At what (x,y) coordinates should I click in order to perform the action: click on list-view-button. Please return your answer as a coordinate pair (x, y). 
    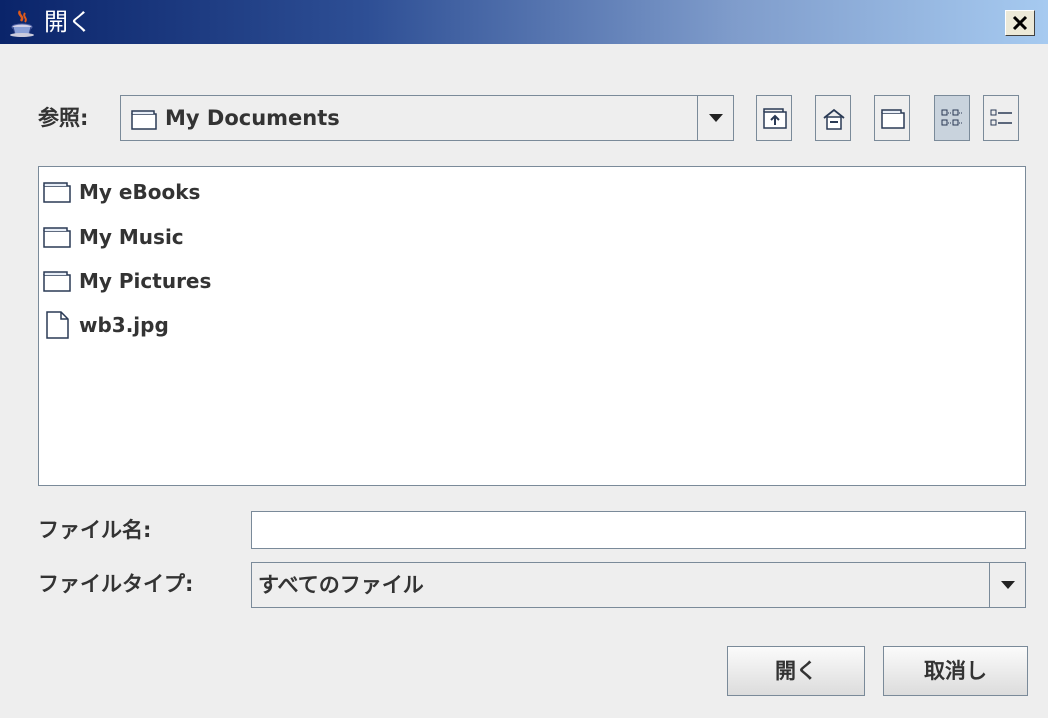
    Looking at the image, I should click on (952, 118).